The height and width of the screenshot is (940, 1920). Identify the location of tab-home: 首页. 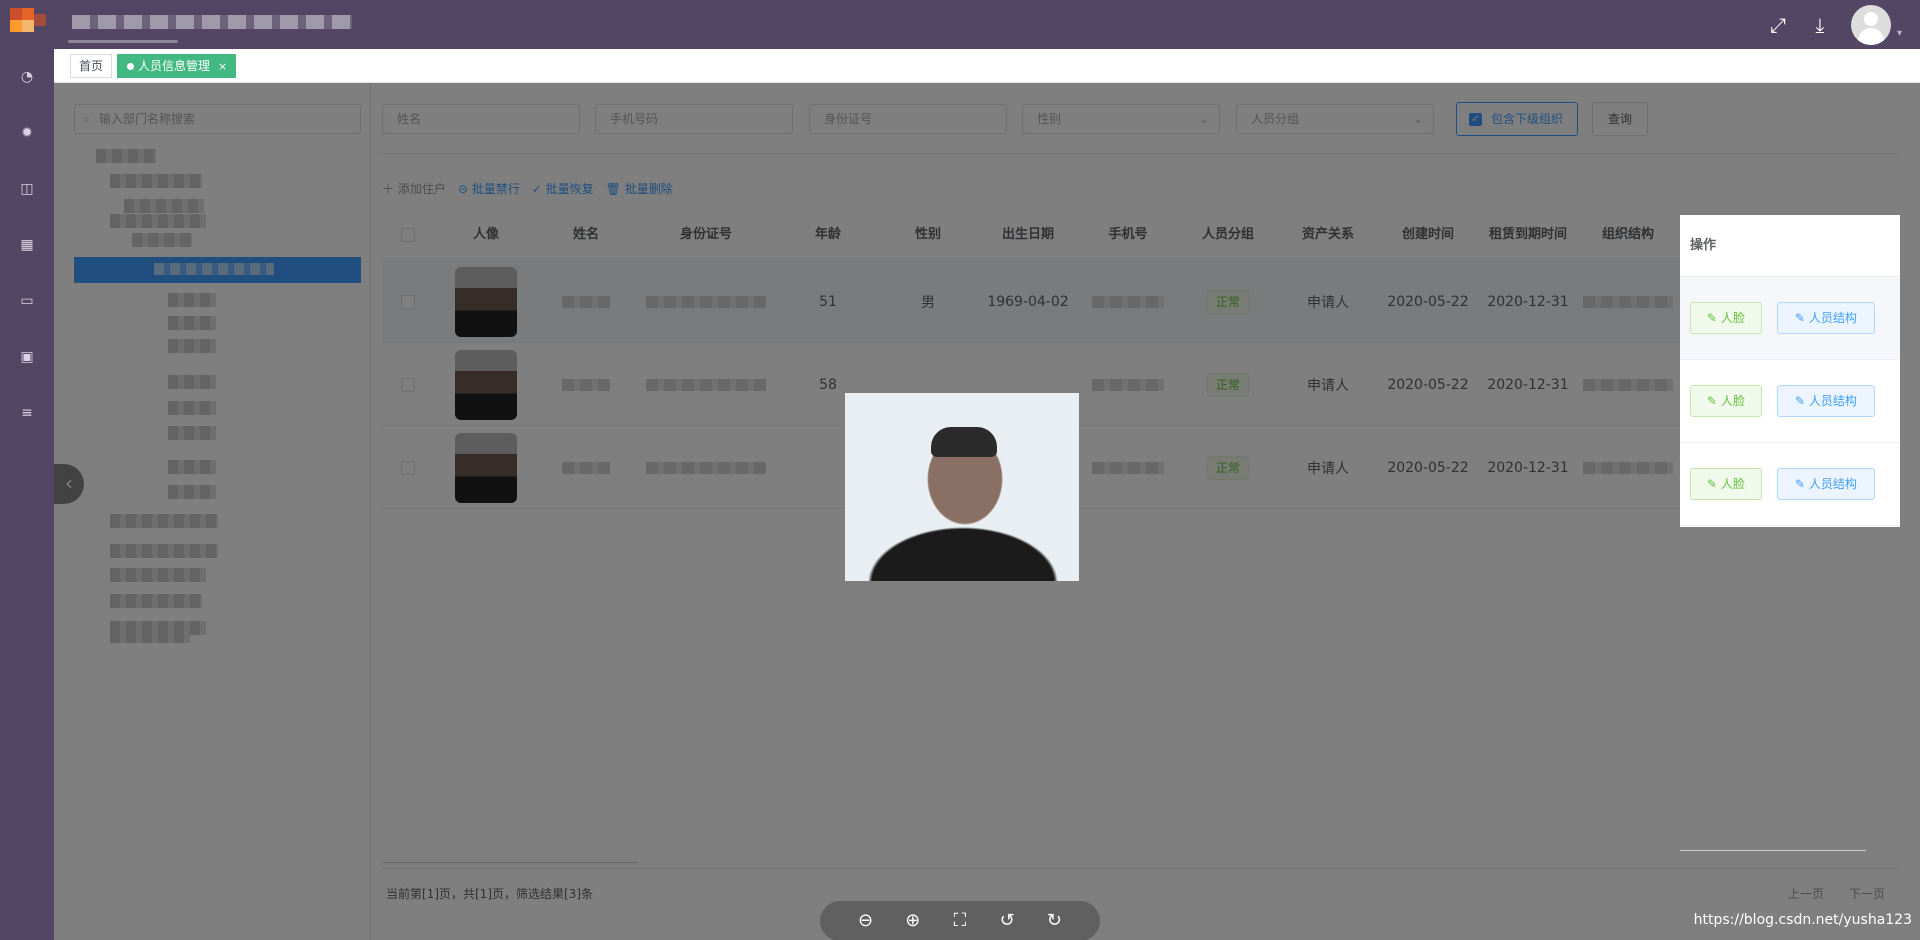
(91, 66).